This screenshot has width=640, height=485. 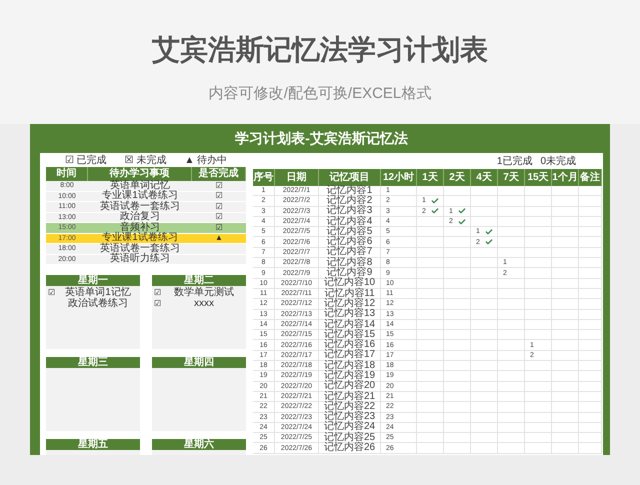 I want to click on day-task: 数学单元测试, so click(x=204, y=293).